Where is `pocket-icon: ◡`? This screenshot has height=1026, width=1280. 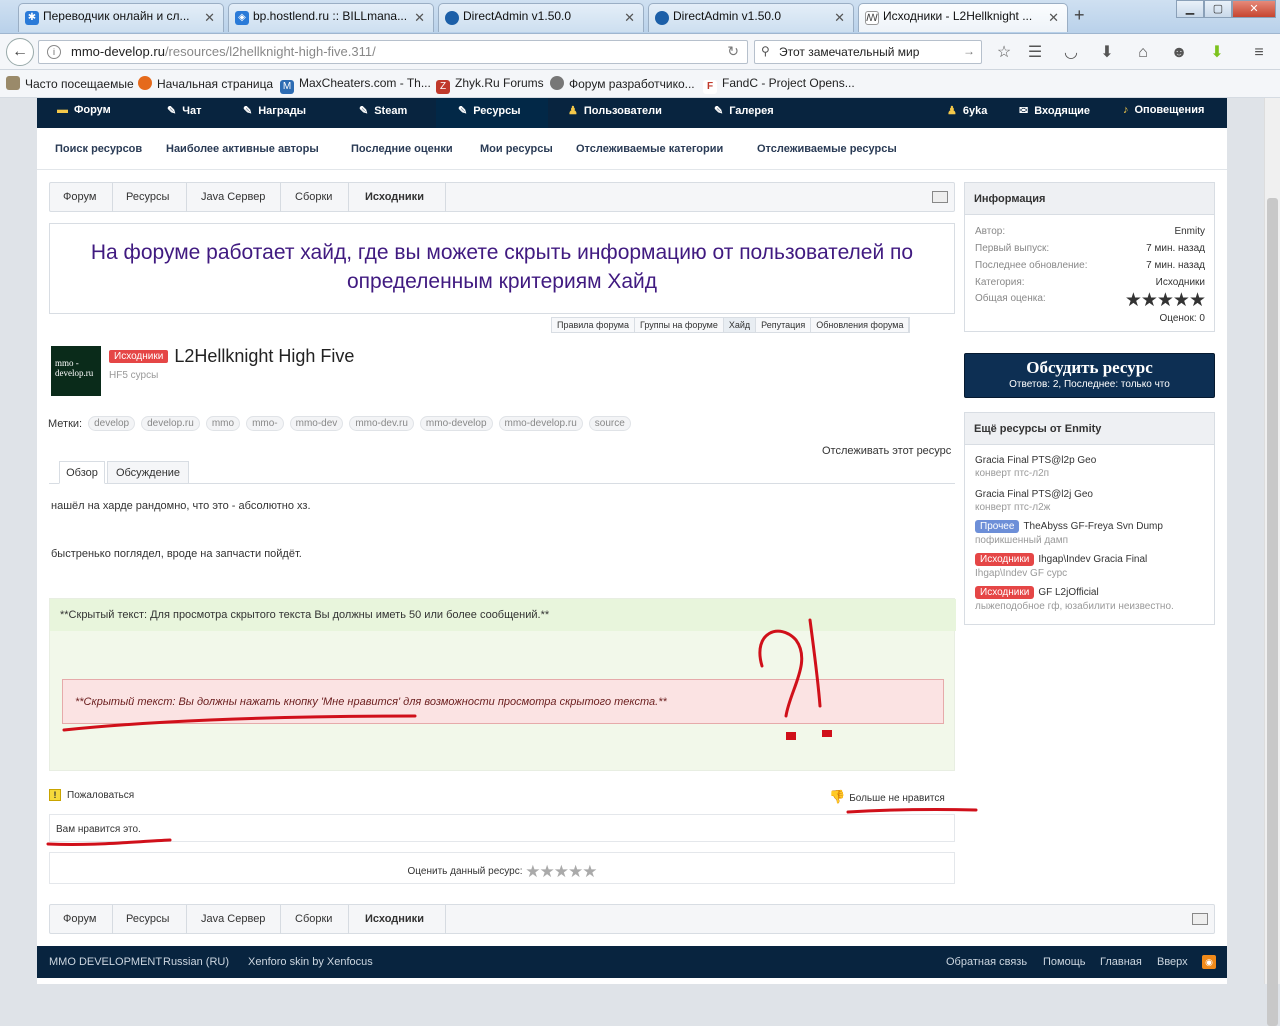 pocket-icon: ◡ is located at coordinates (1071, 53).